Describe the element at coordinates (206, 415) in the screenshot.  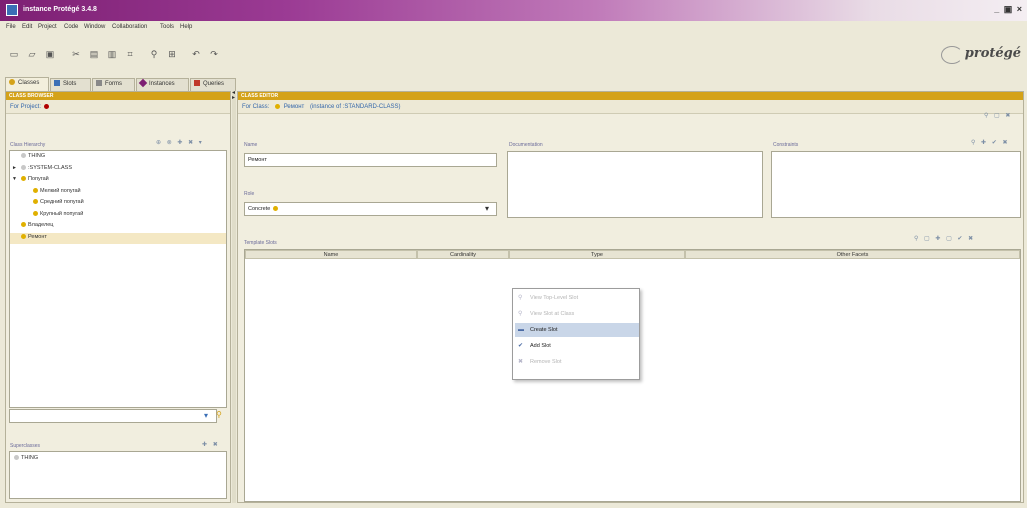
I see `search-dropdown-icon: ▾` at that location.